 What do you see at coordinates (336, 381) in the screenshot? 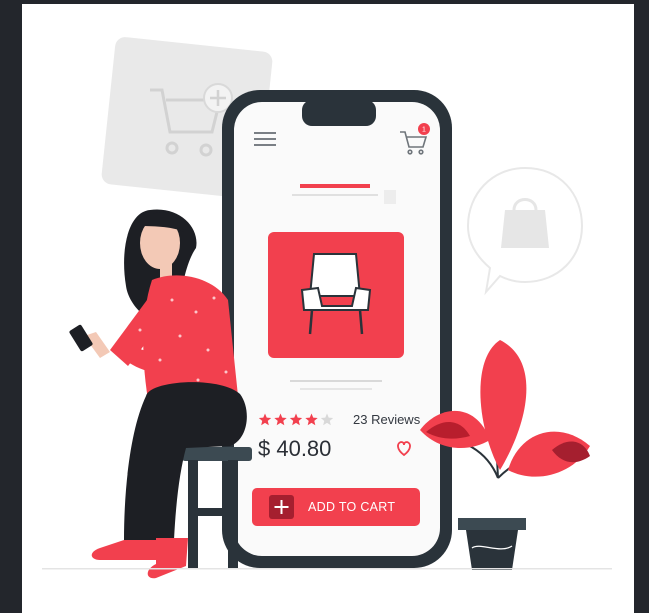
I see `divider` at bounding box center [336, 381].